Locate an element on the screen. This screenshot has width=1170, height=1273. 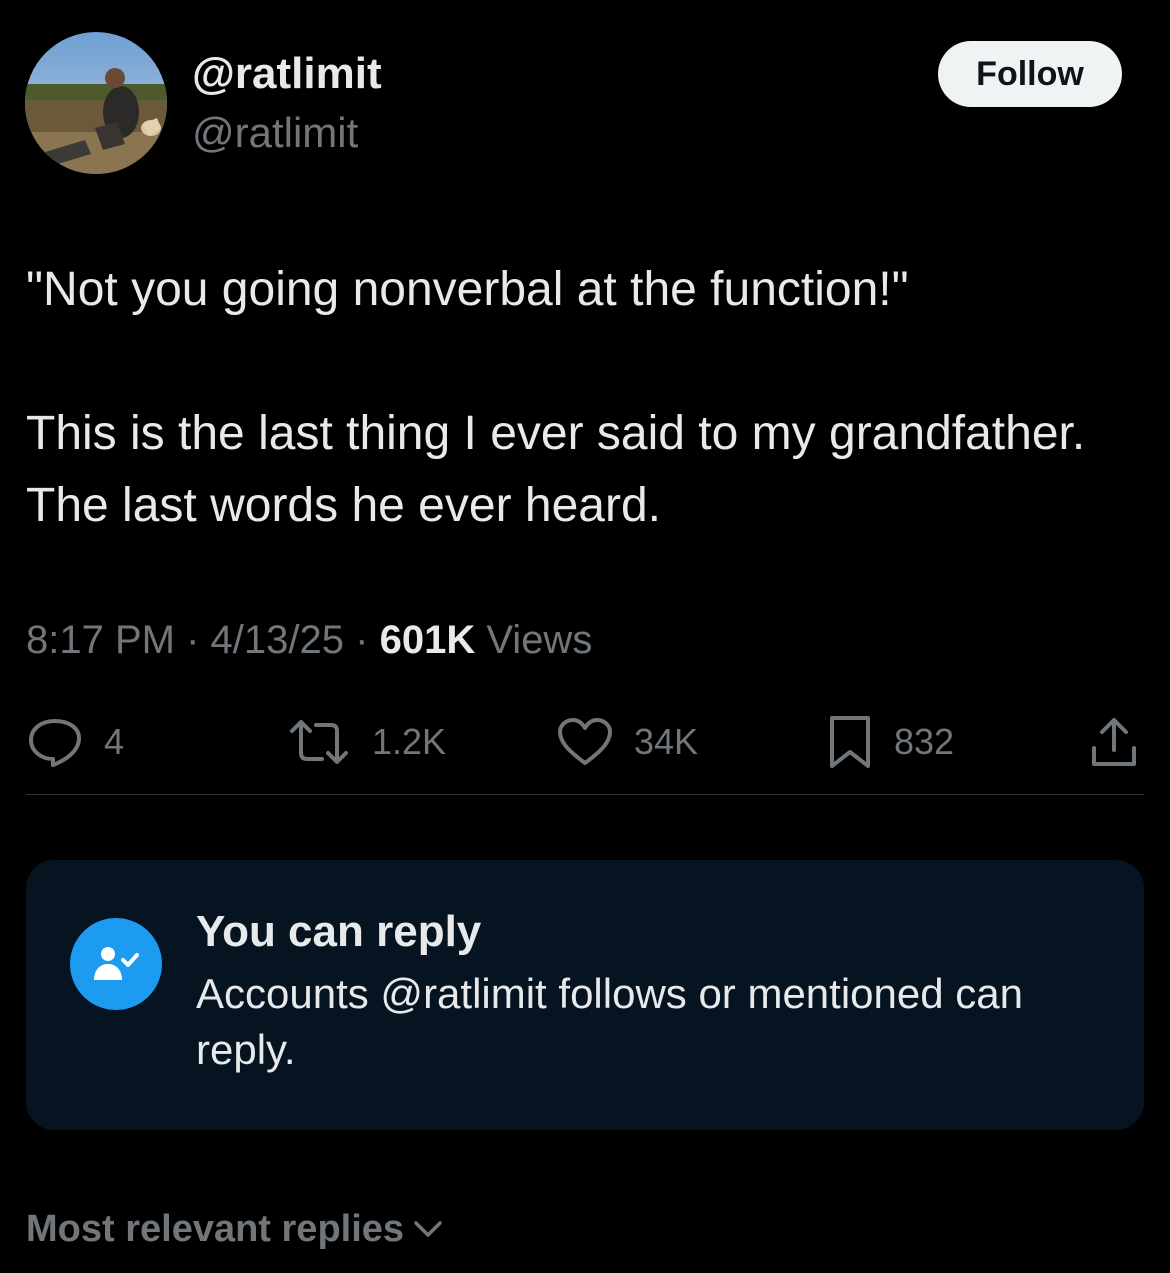
sort-replies-dropdown: Most relevant replies is located at coordinates (235, 1229).